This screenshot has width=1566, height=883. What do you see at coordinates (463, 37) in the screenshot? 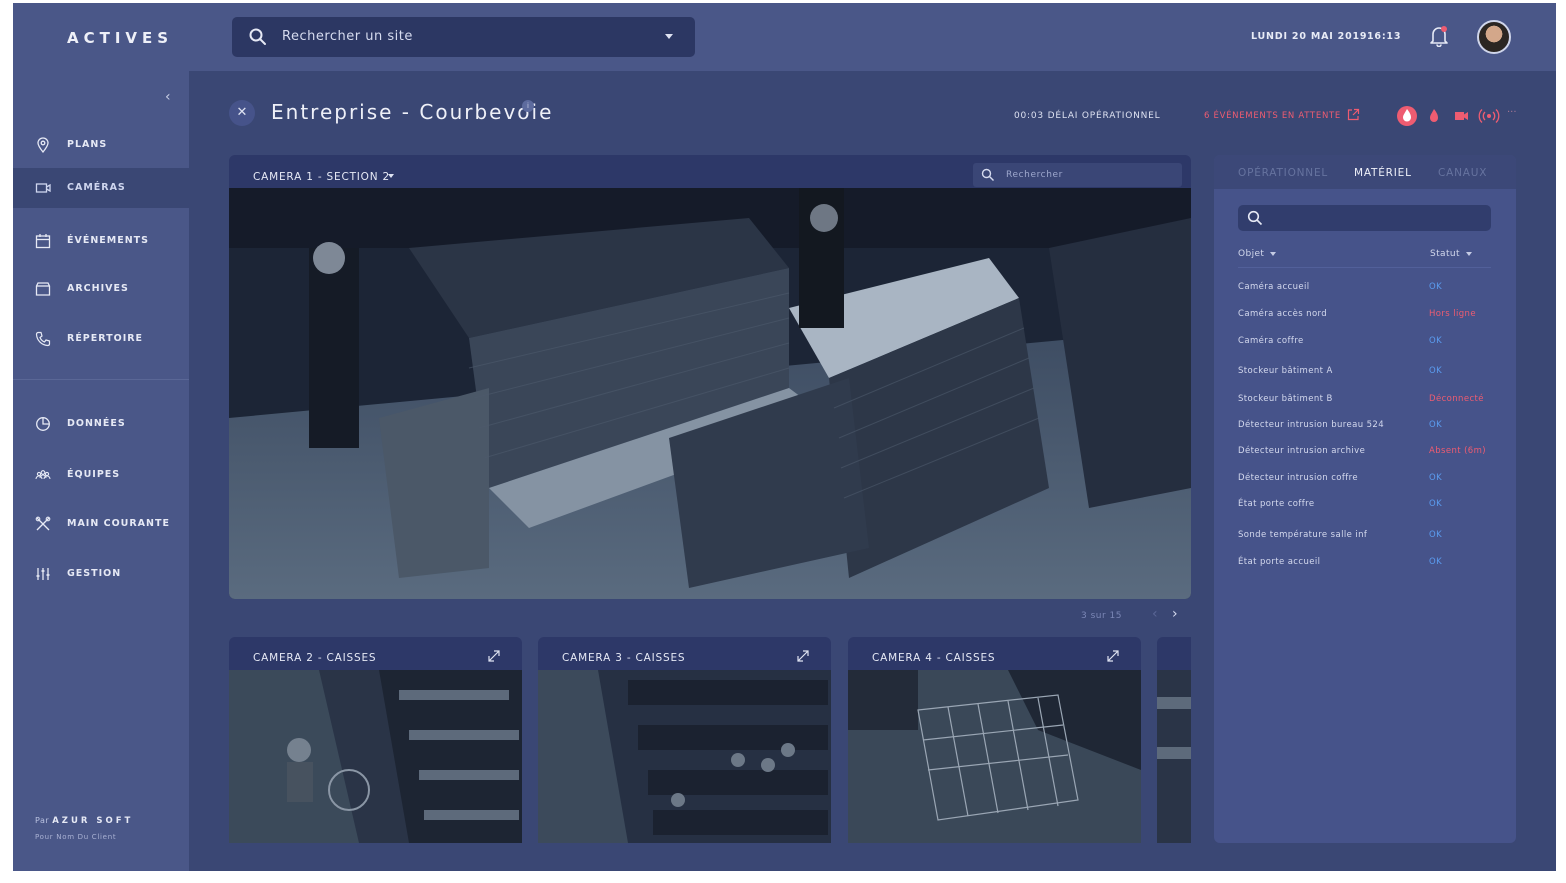
I see `site-search-input: Rechercher un site` at bounding box center [463, 37].